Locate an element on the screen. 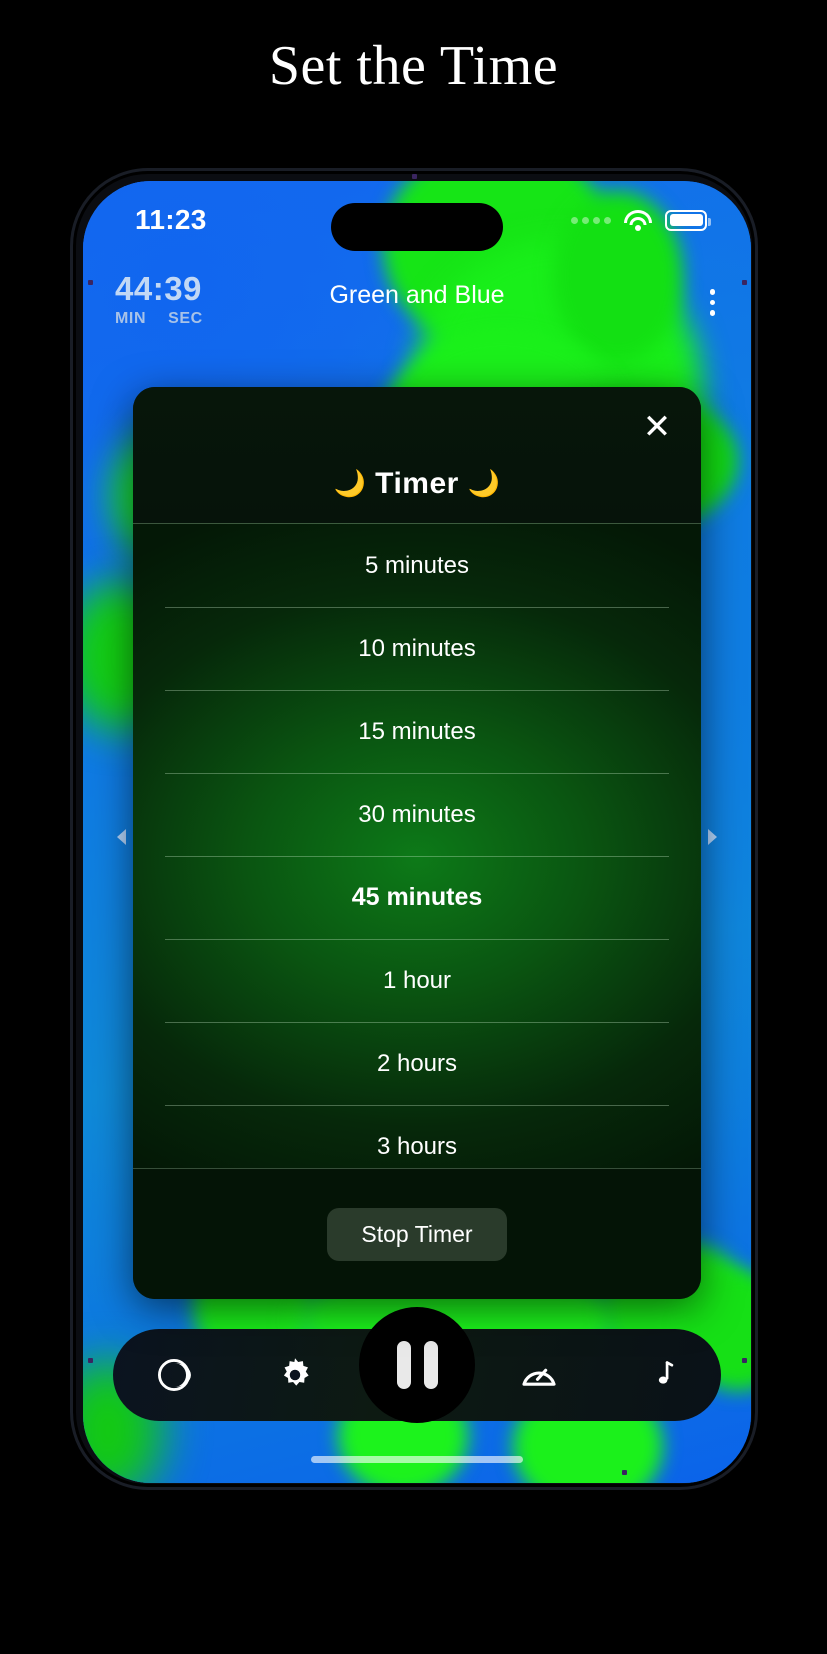 The image size is (827, 1654). timer-title-text: Timer is located at coordinates (417, 483).